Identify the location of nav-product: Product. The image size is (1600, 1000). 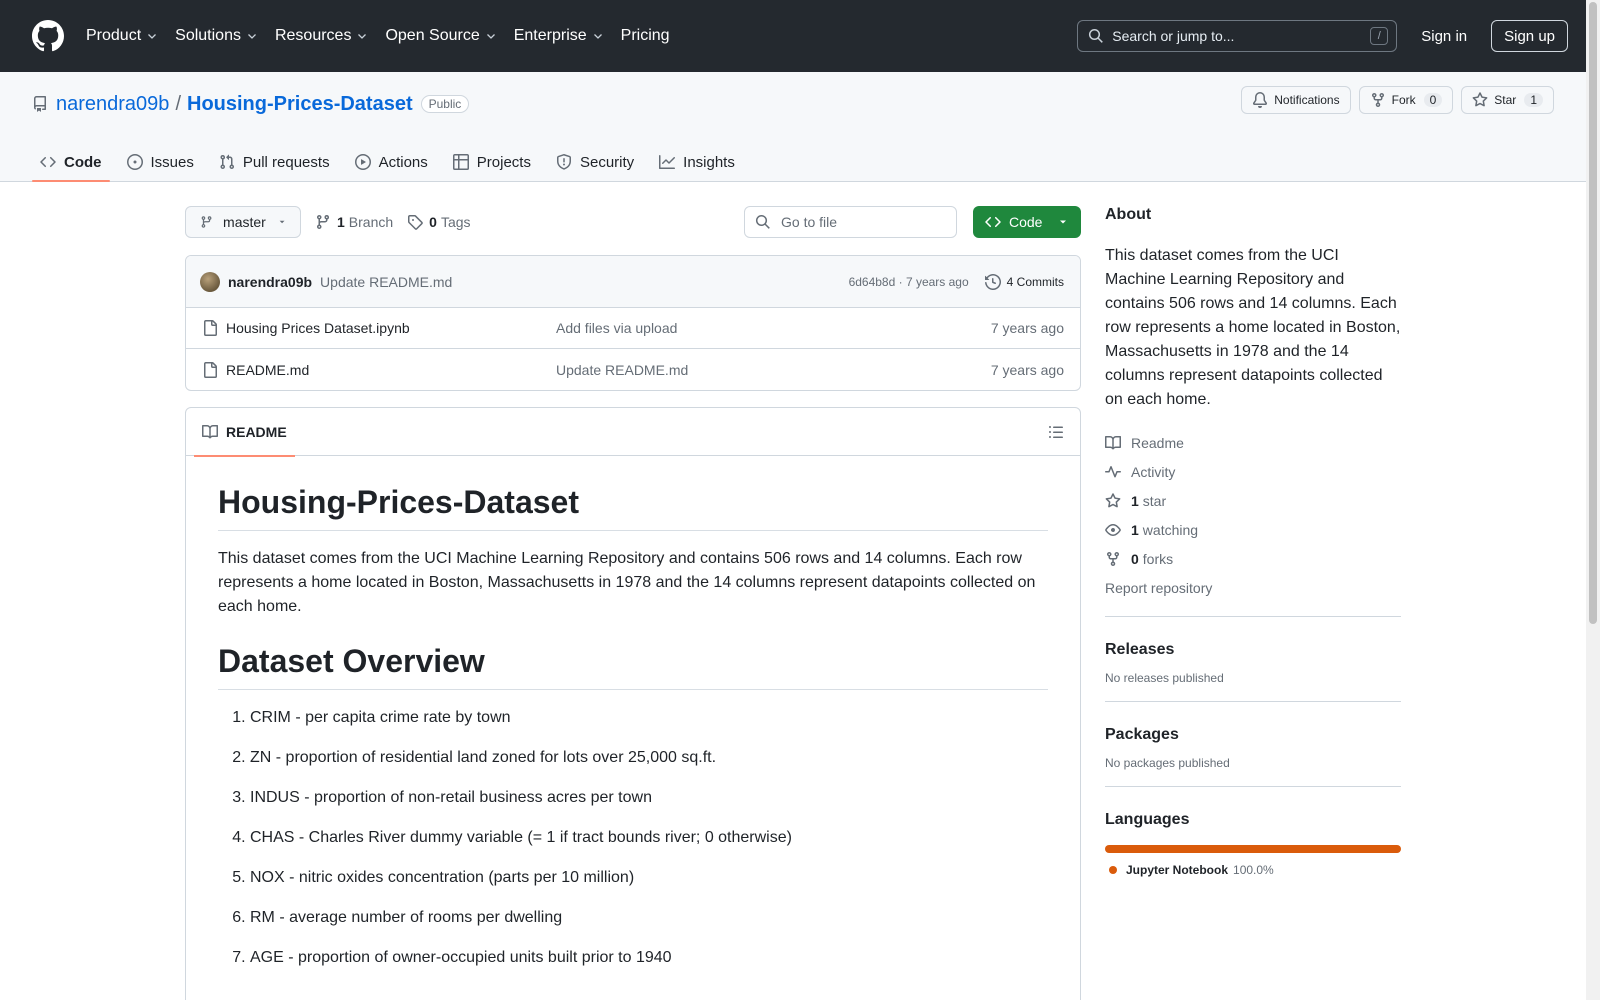
(122, 36).